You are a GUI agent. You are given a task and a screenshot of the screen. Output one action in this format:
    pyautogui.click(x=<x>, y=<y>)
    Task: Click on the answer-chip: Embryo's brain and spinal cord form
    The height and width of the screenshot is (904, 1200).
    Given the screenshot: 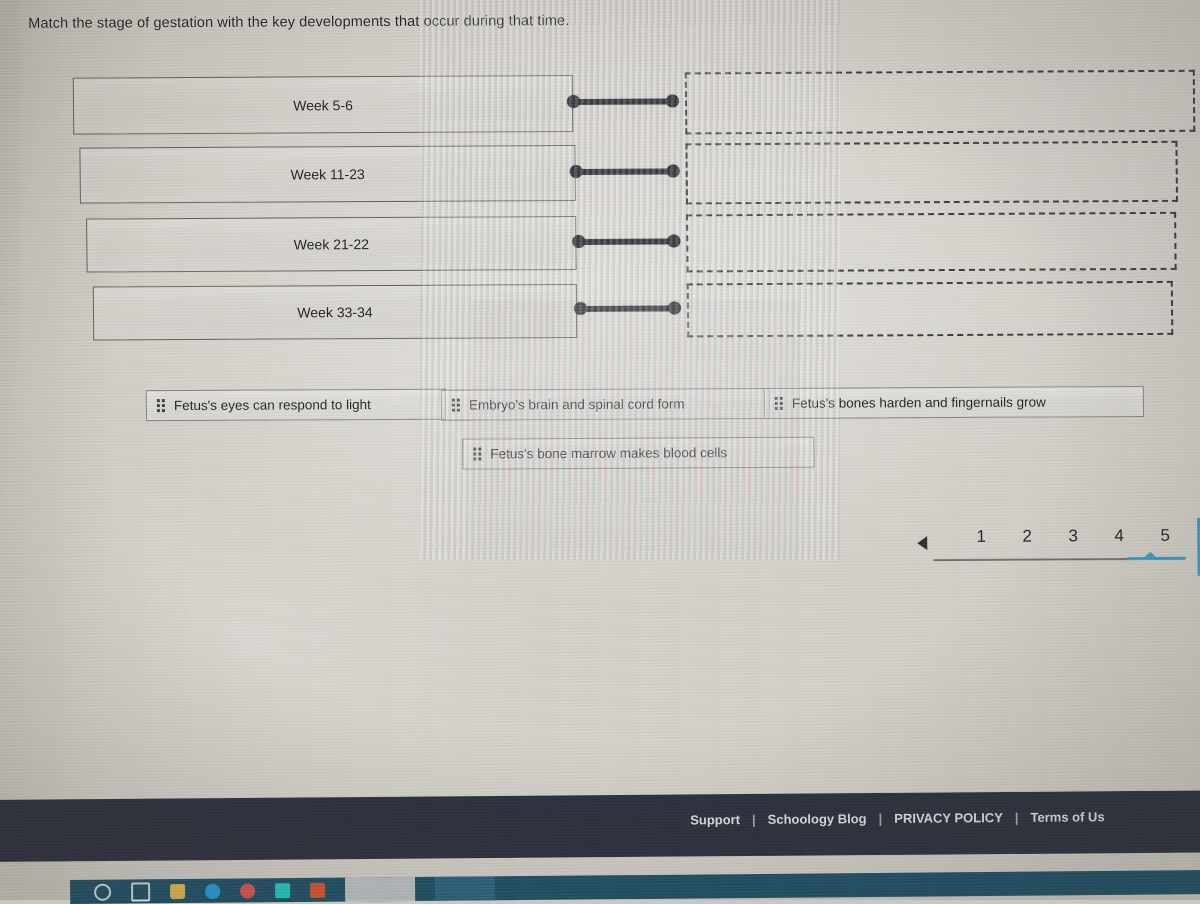 What is the action you would take?
    pyautogui.click(x=605, y=404)
    